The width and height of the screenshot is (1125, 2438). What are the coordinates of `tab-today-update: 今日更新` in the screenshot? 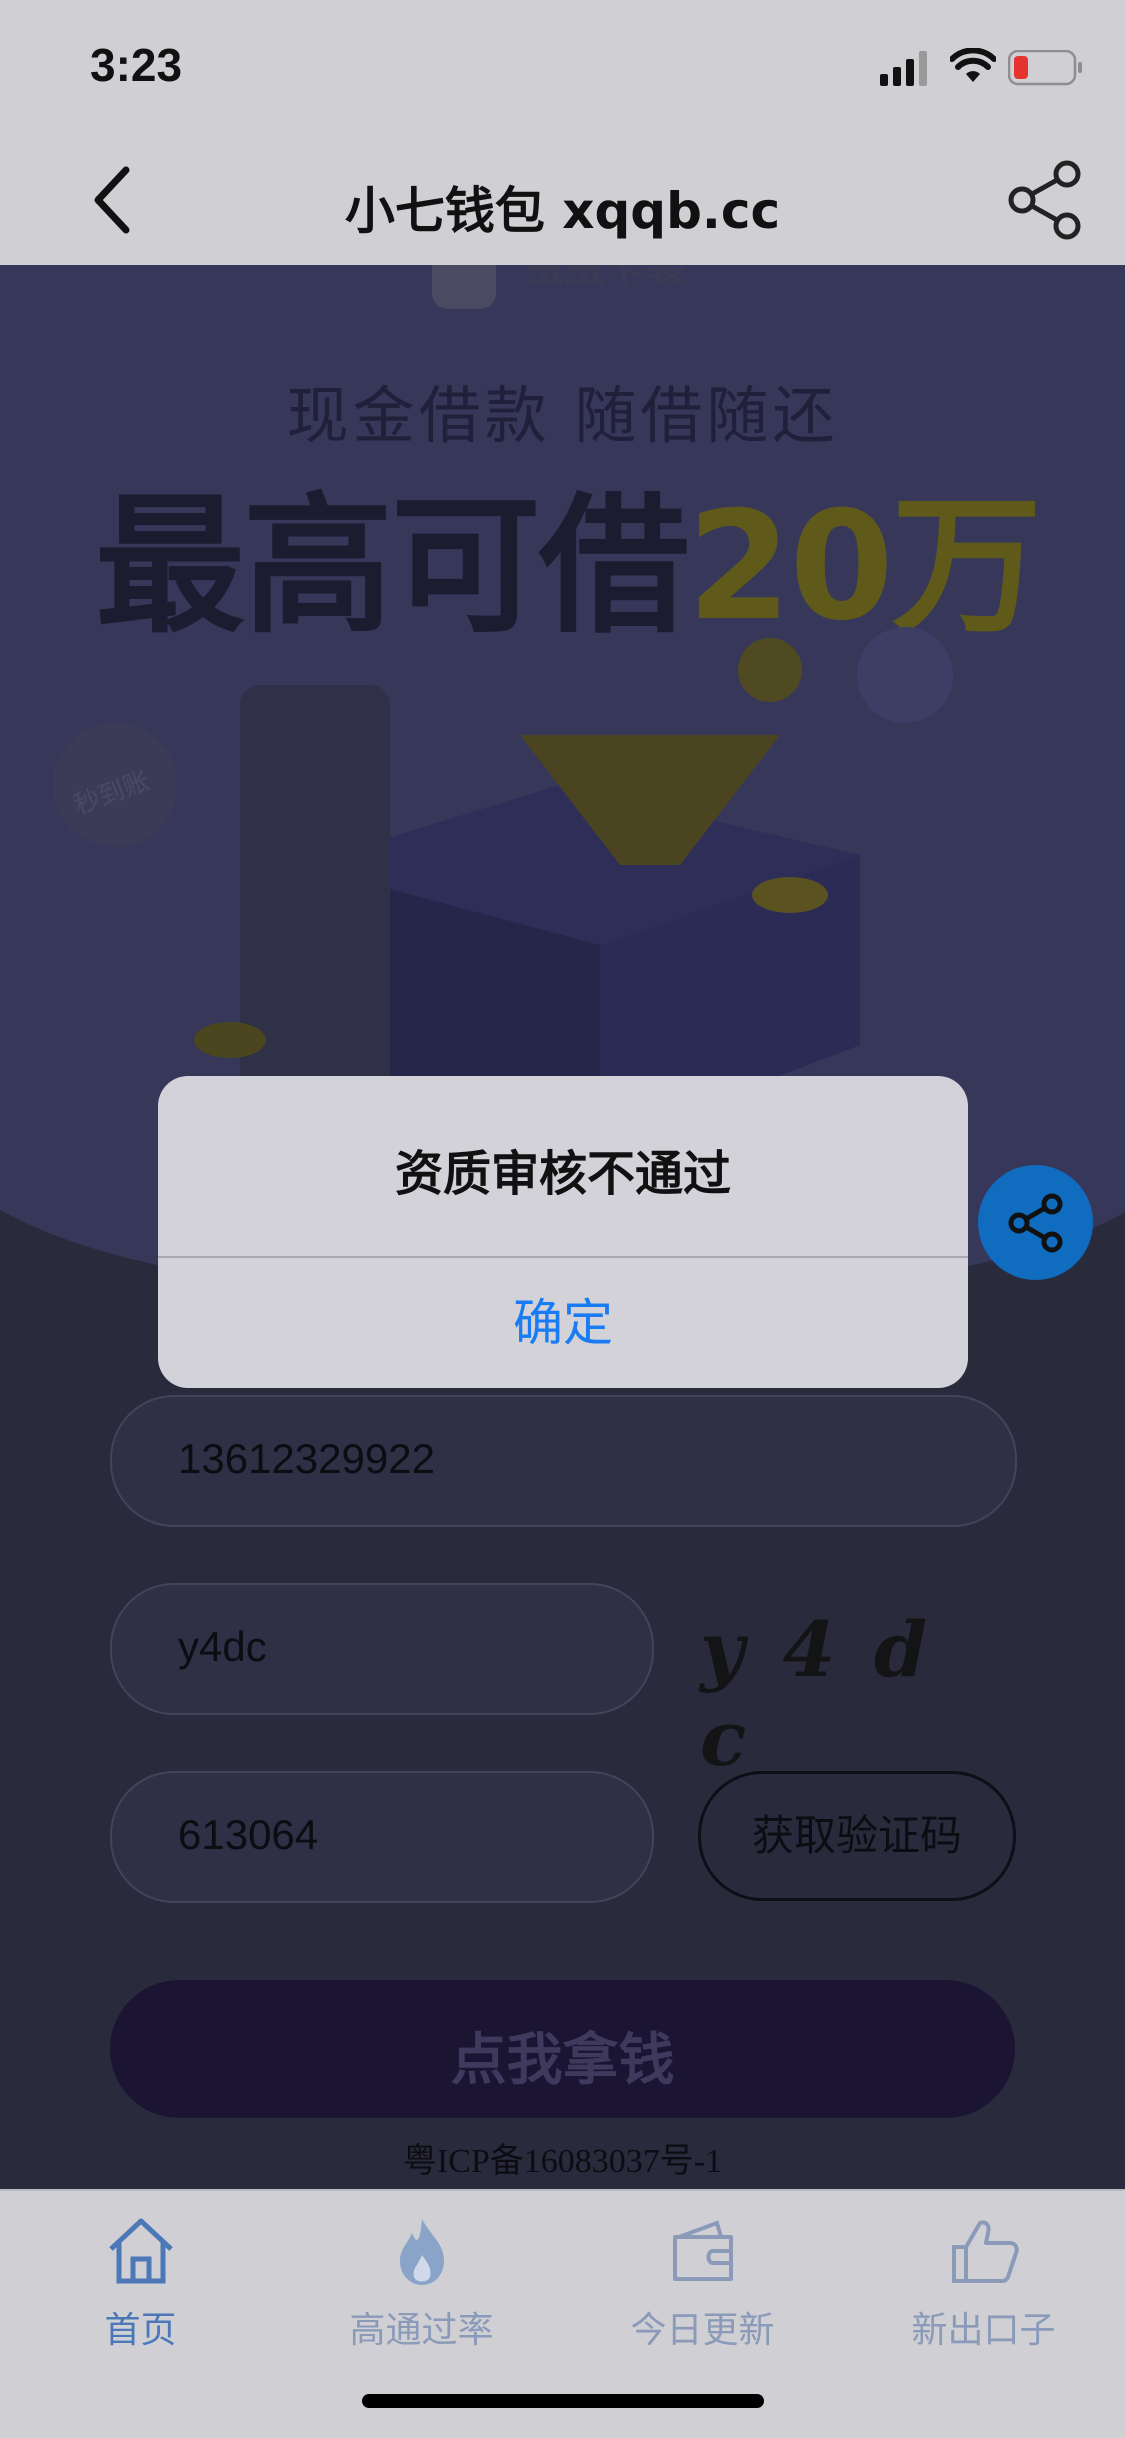 It's located at (702, 2281).